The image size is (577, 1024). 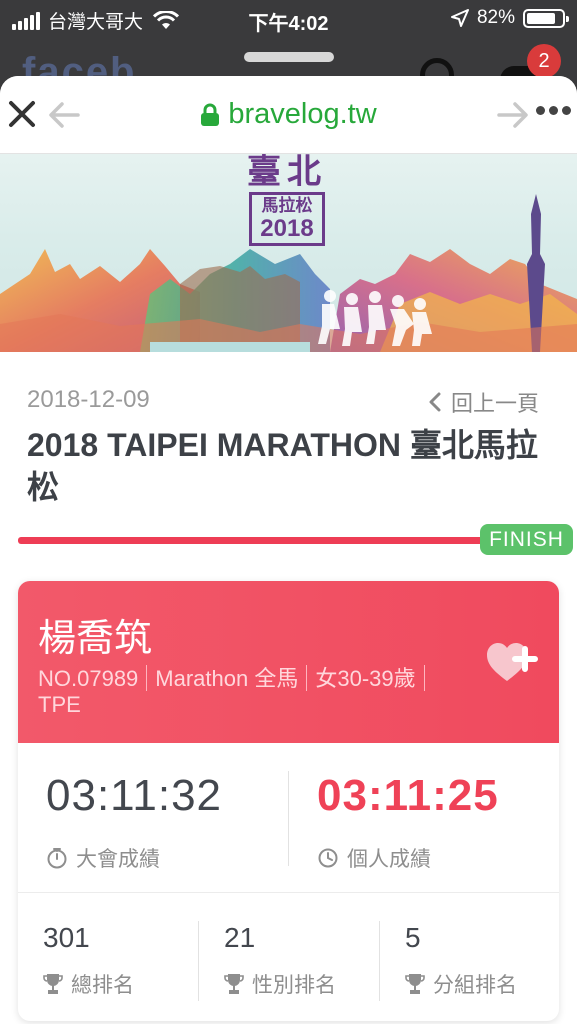 What do you see at coordinates (526, 539) in the screenshot?
I see `finish-badge: FINISH` at bounding box center [526, 539].